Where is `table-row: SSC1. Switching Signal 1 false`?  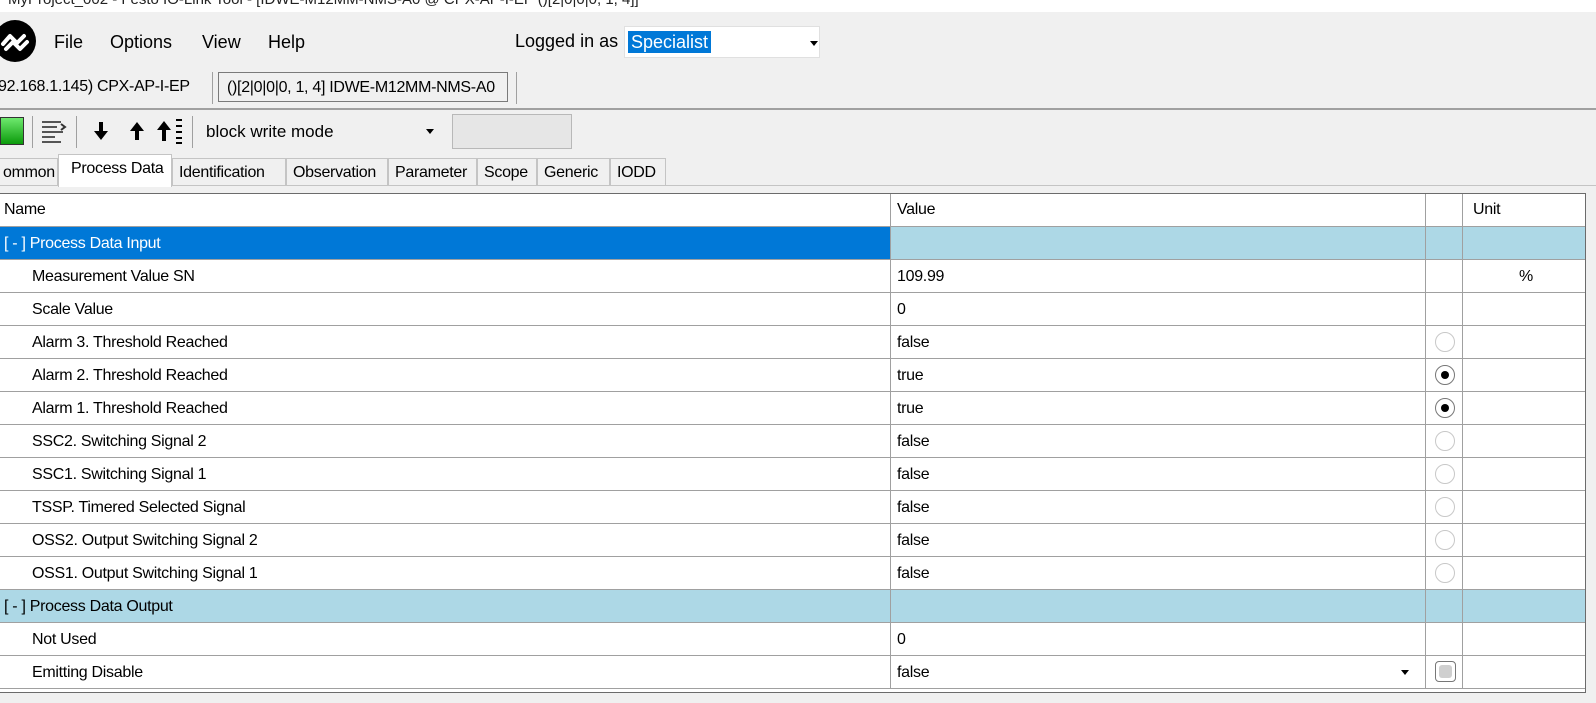 table-row: SSC1. Switching Signal 1 false is located at coordinates (792, 474).